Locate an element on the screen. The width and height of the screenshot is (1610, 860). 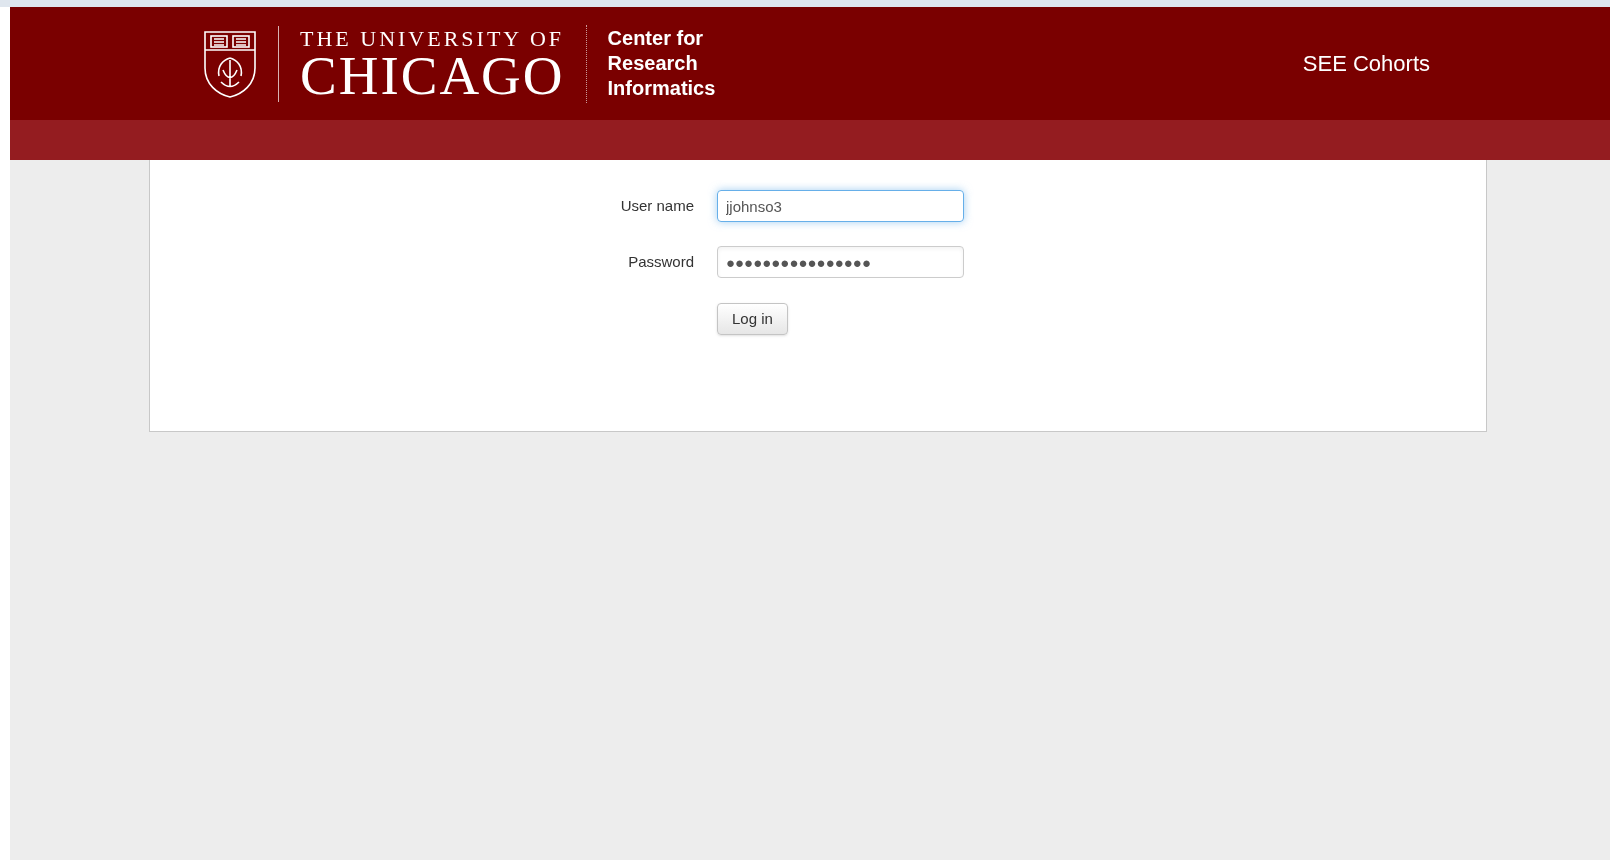
input-field: ●●●●●●●●●●●●●●●● is located at coordinates (840, 262).